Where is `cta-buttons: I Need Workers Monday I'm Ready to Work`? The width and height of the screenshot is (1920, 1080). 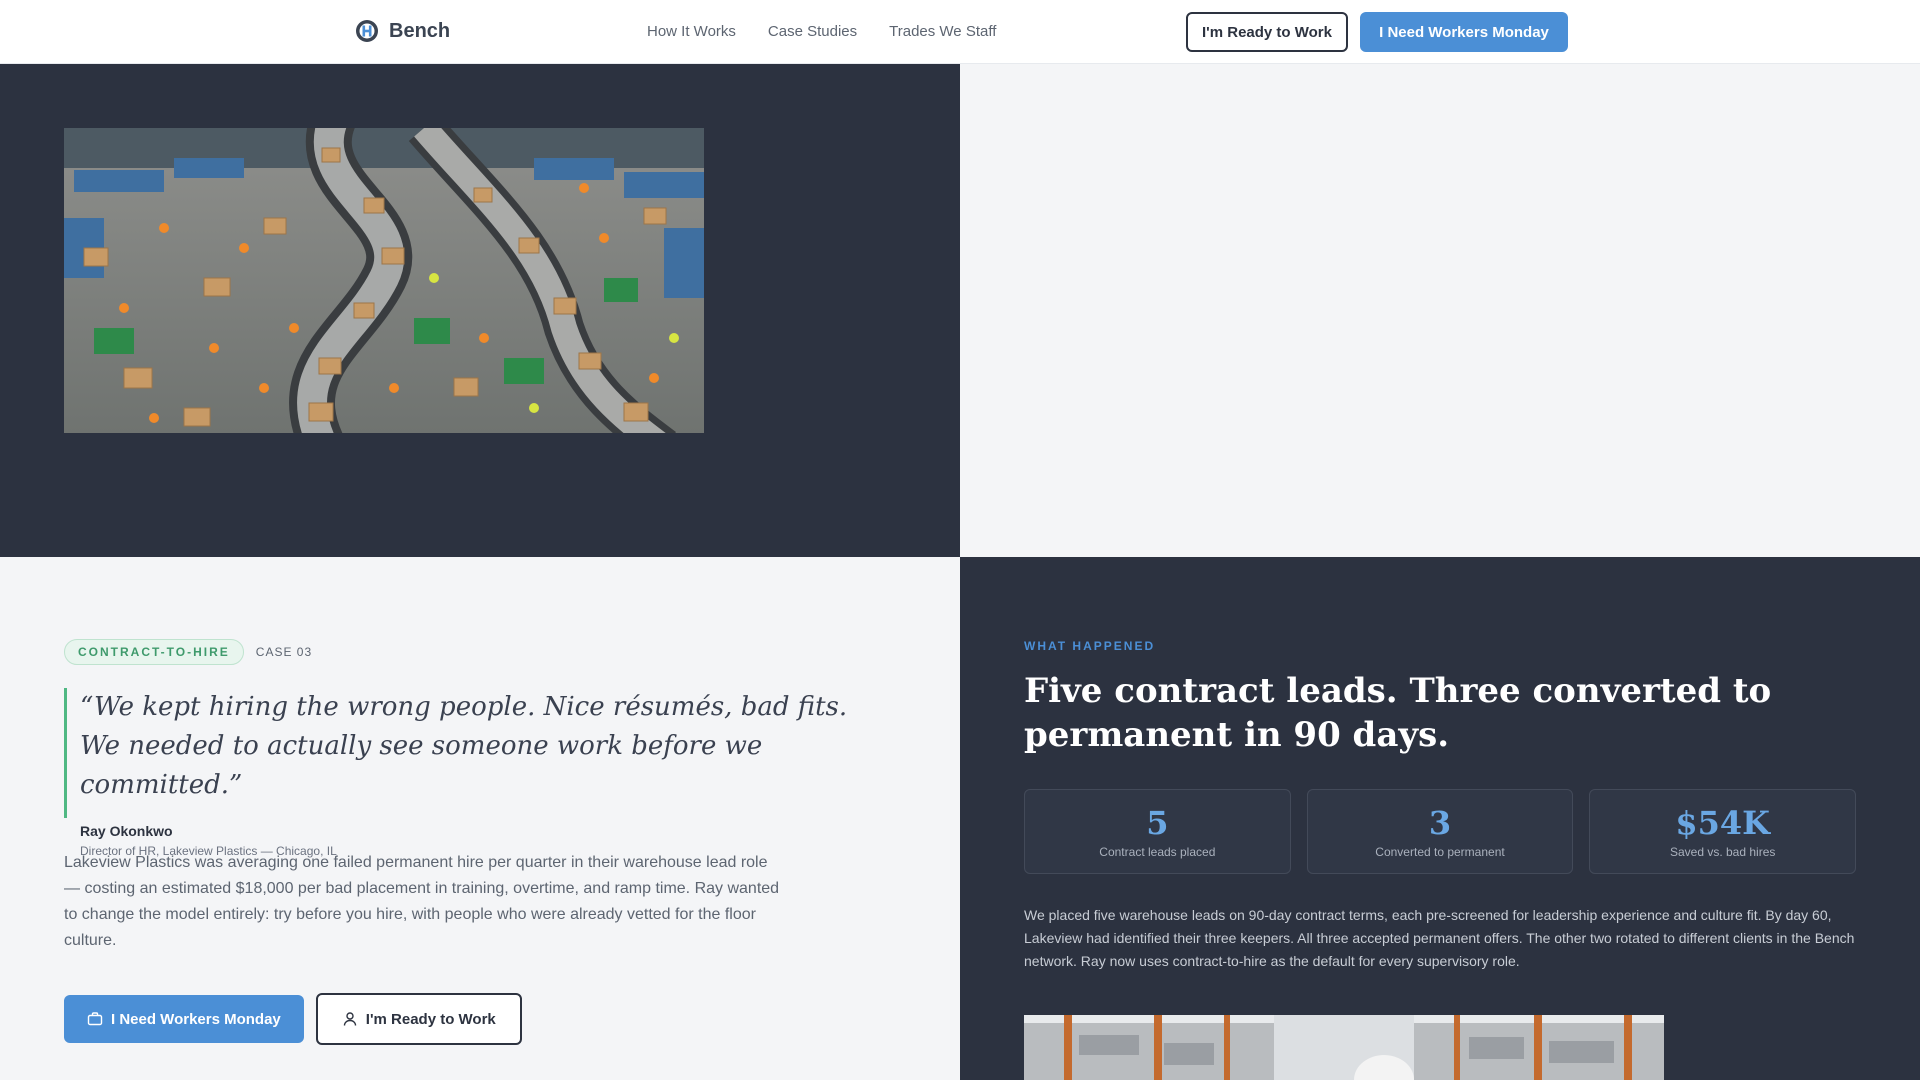
cta-buttons: I Need Workers Monday I'm Ready to Work is located at coordinates (293, 1019).